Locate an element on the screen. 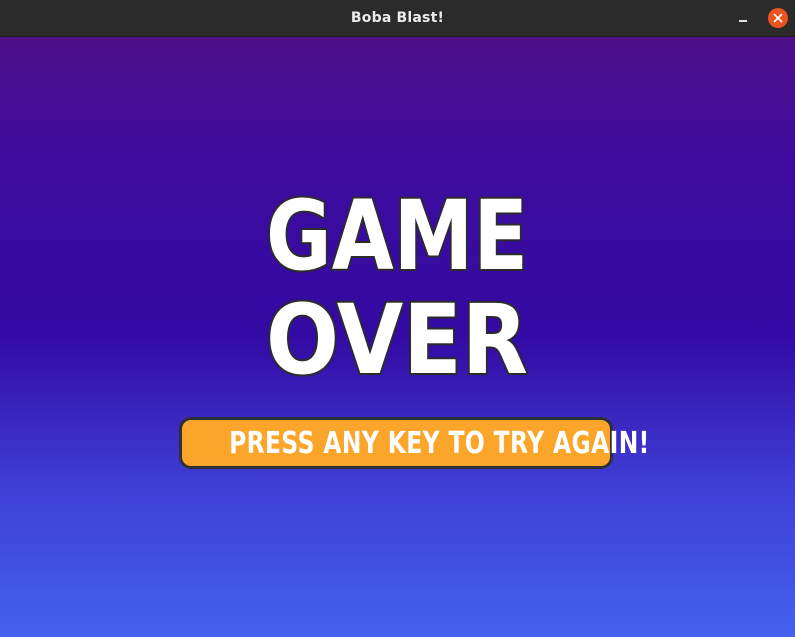 Image resolution: width=795 pixels, height=637 pixels. try-again-banner: PRESS ANY KEY TO TRY AGAIN! is located at coordinates (414, 443).